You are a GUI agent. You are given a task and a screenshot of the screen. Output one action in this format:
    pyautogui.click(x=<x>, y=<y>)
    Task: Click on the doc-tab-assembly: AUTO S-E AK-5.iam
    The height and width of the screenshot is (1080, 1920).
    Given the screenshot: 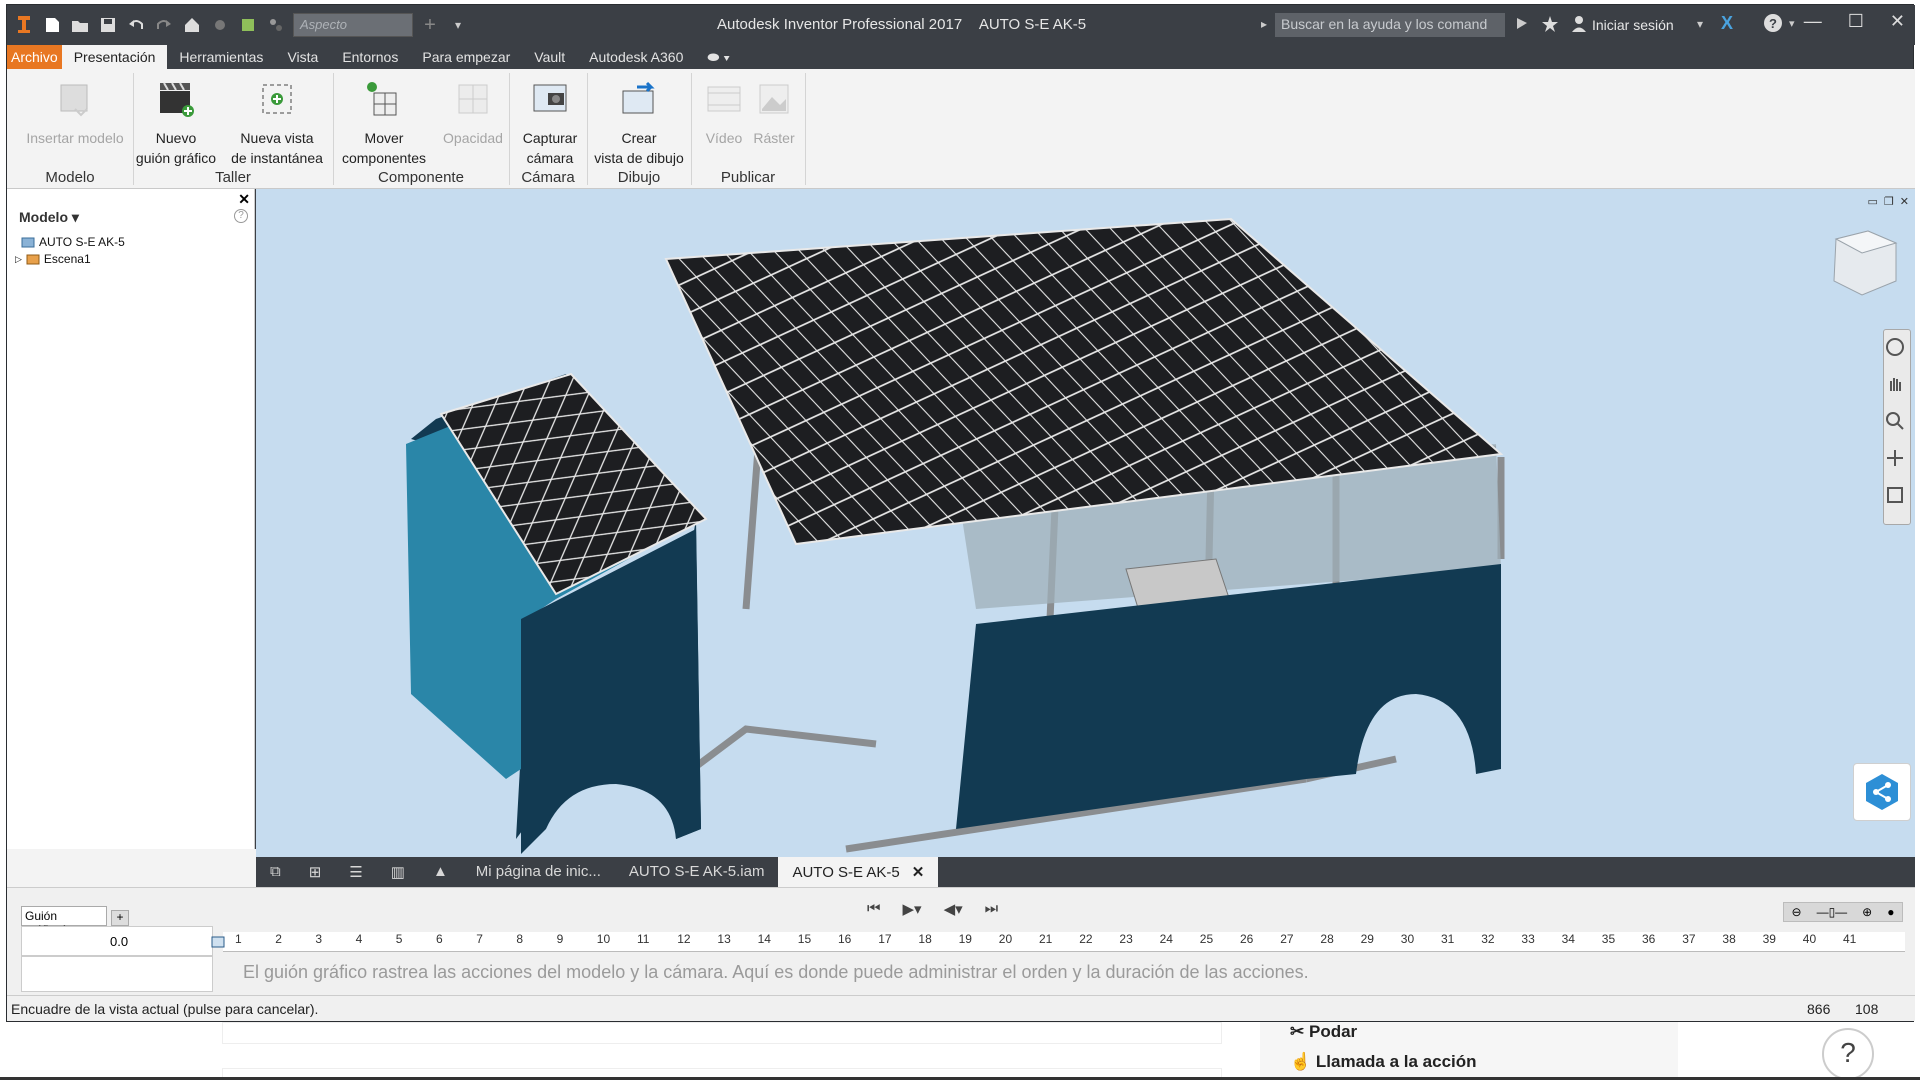 What is the action you would take?
    pyautogui.click(x=697, y=872)
    